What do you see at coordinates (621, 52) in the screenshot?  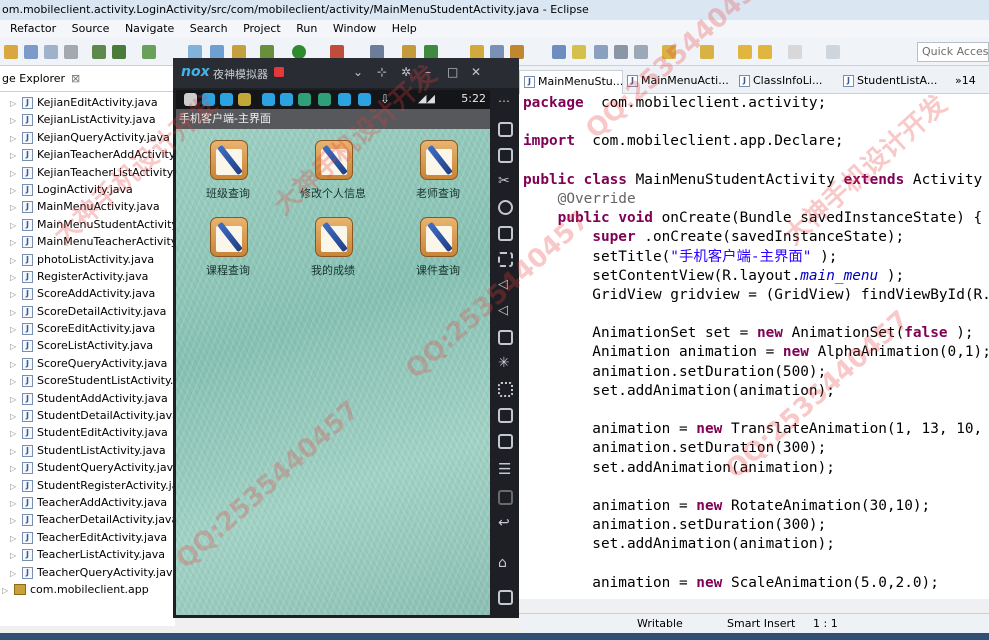 I see `whitespace-icon` at bounding box center [621, 52].